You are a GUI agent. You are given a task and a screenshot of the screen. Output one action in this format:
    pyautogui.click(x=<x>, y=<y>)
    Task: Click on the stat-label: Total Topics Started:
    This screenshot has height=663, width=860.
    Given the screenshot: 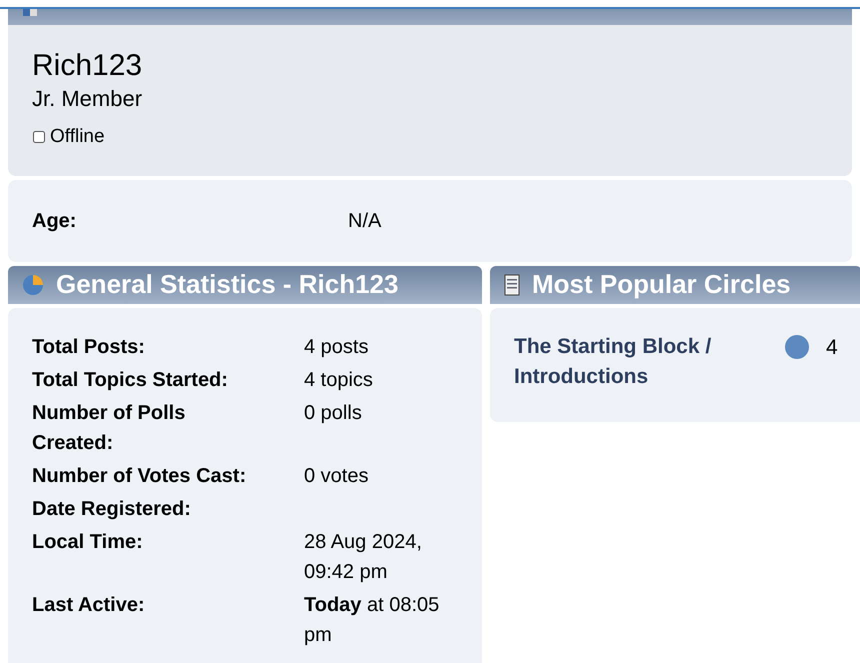 What is the action you would take?
    pyautogui.click(x=130, y=380)
    